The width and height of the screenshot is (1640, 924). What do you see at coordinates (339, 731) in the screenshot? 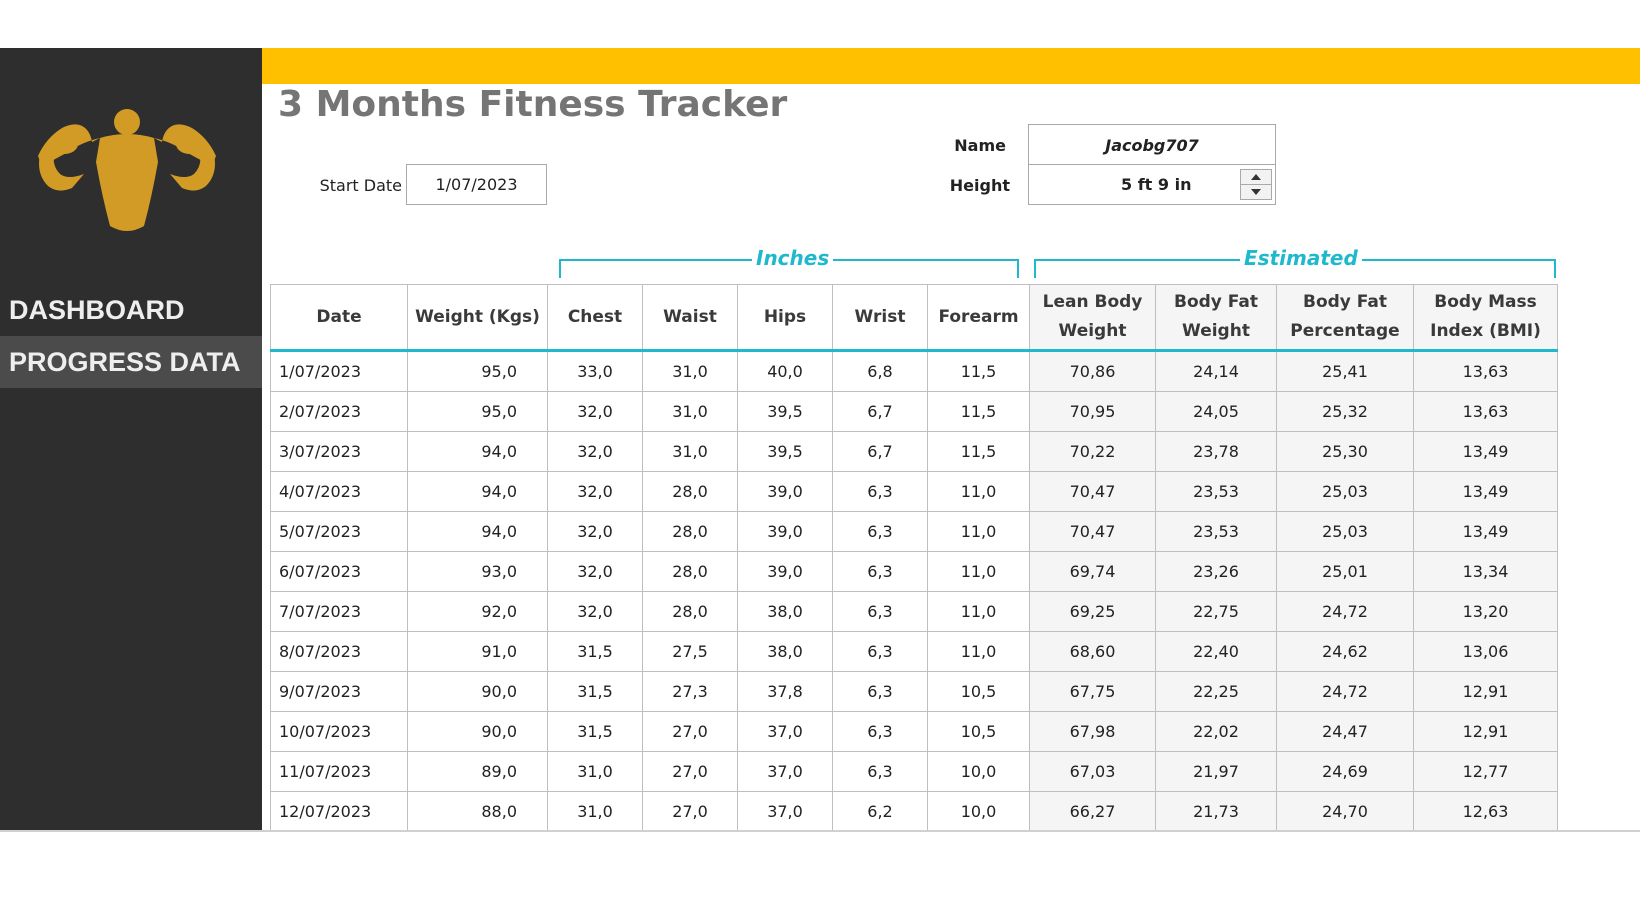
I see `table-cell: 10/07/2023` at bounding box center [339, 731].